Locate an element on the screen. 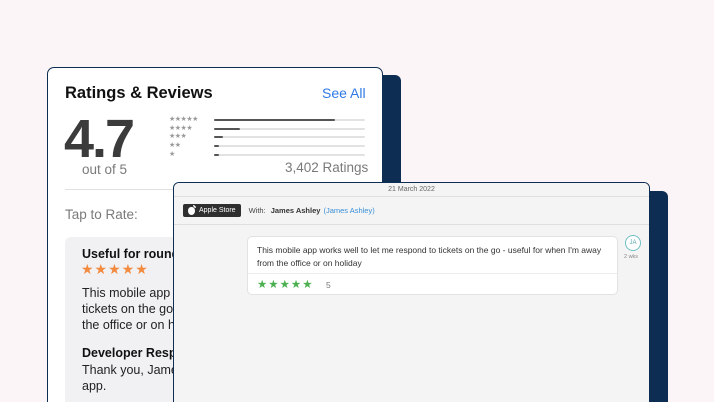  message-divider is located at coordinates (432, 273).